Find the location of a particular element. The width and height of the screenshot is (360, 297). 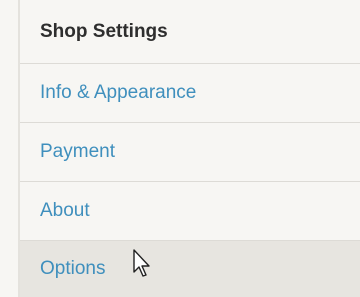

nav-item-label: Info & Appearance is located at coordinates (118, 92).